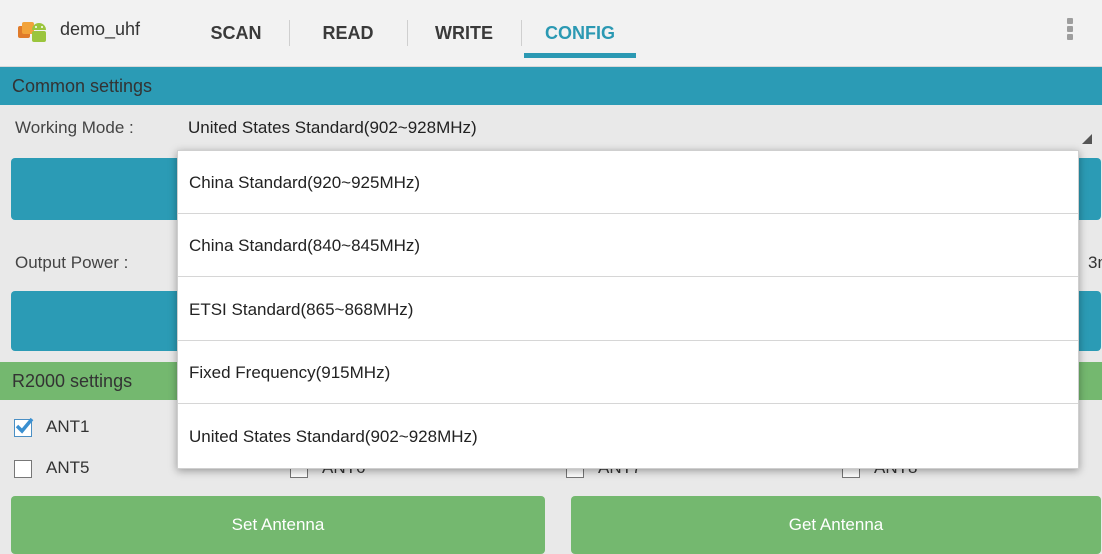 This screenshot has width=1102, height=554. Describe the element at coordinates (1087, 139) in the screenshot. I see `spinner-arrow-icon` at that location.